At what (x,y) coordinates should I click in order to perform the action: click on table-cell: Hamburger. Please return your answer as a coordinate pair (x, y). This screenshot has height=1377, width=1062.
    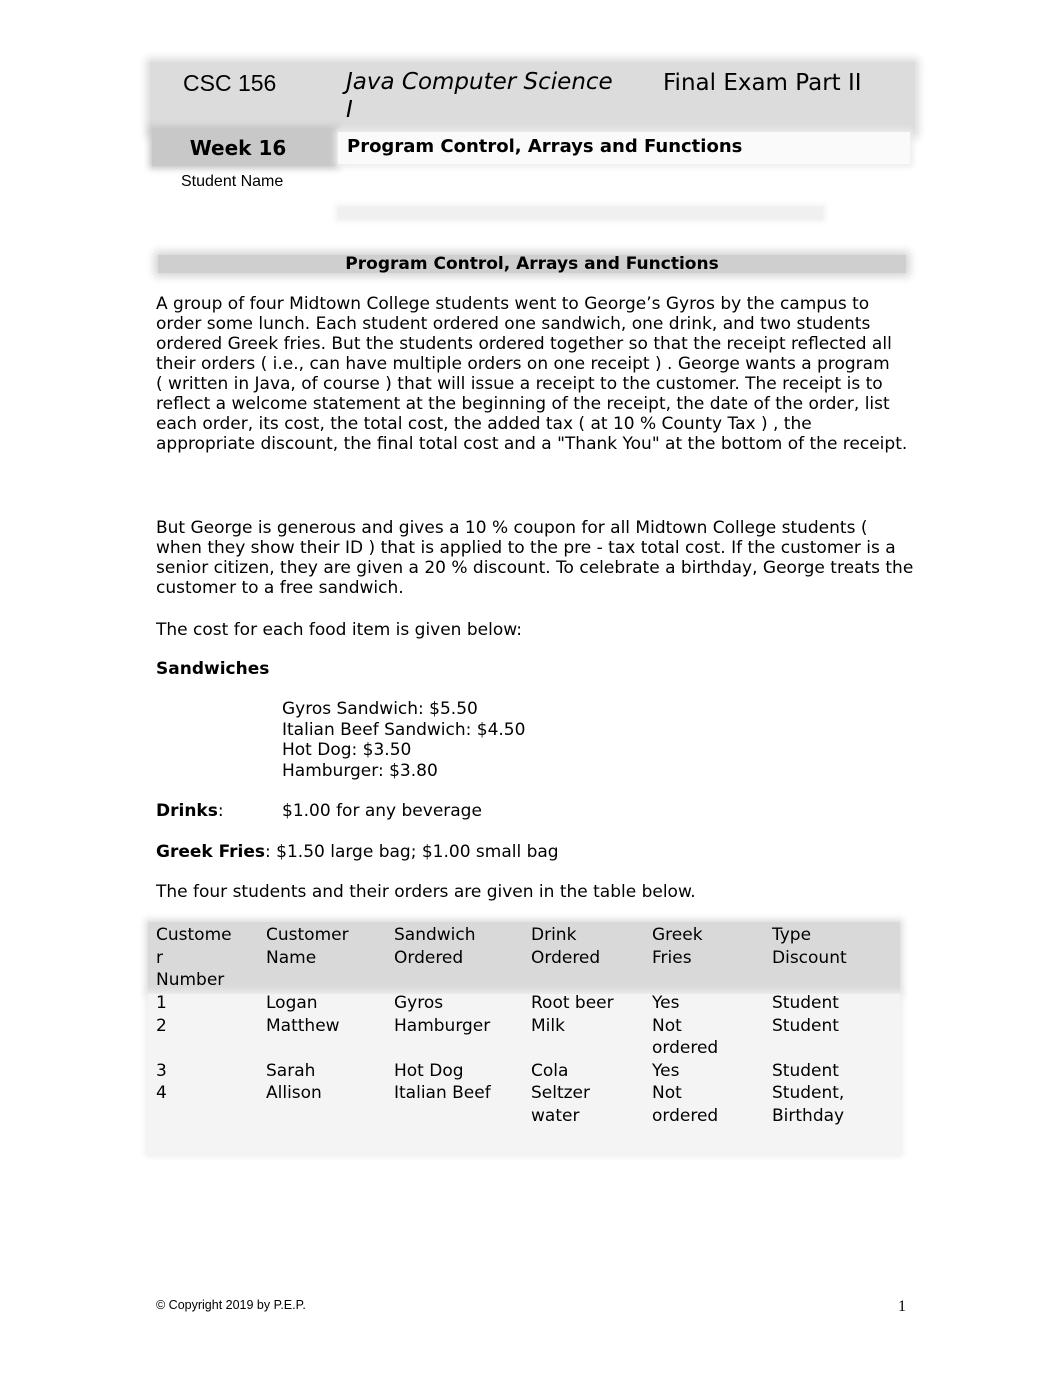
    Looking at the image, I should click on (442, 1025).